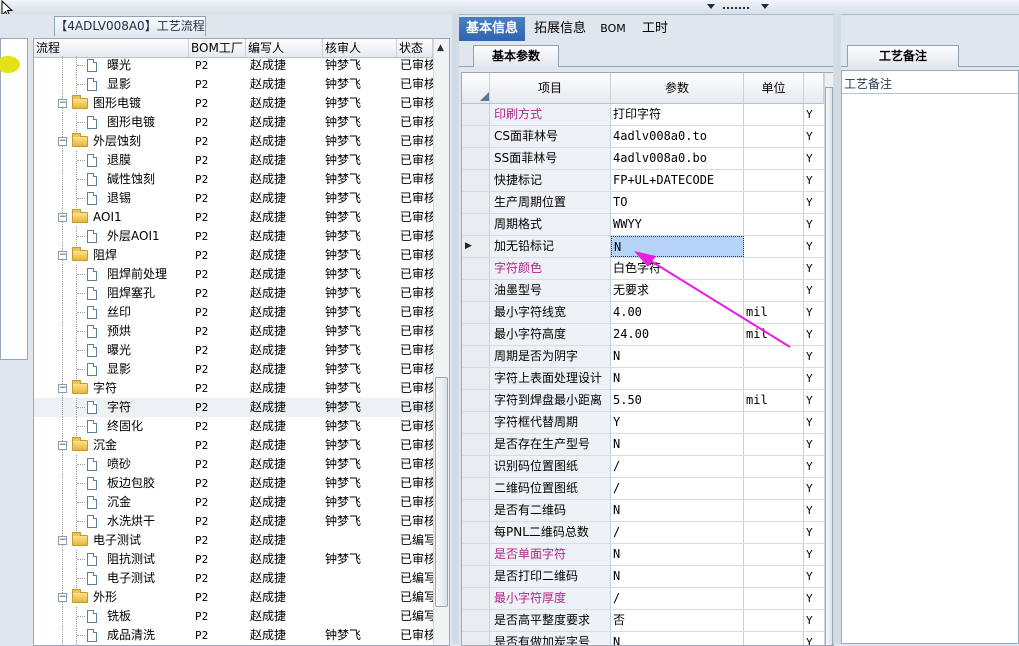 This screenshot has width=1019, height=646. Describe the element at coordinates (677, 620) in the screenshot. I see `parameter-value-cell: 否` at that location.